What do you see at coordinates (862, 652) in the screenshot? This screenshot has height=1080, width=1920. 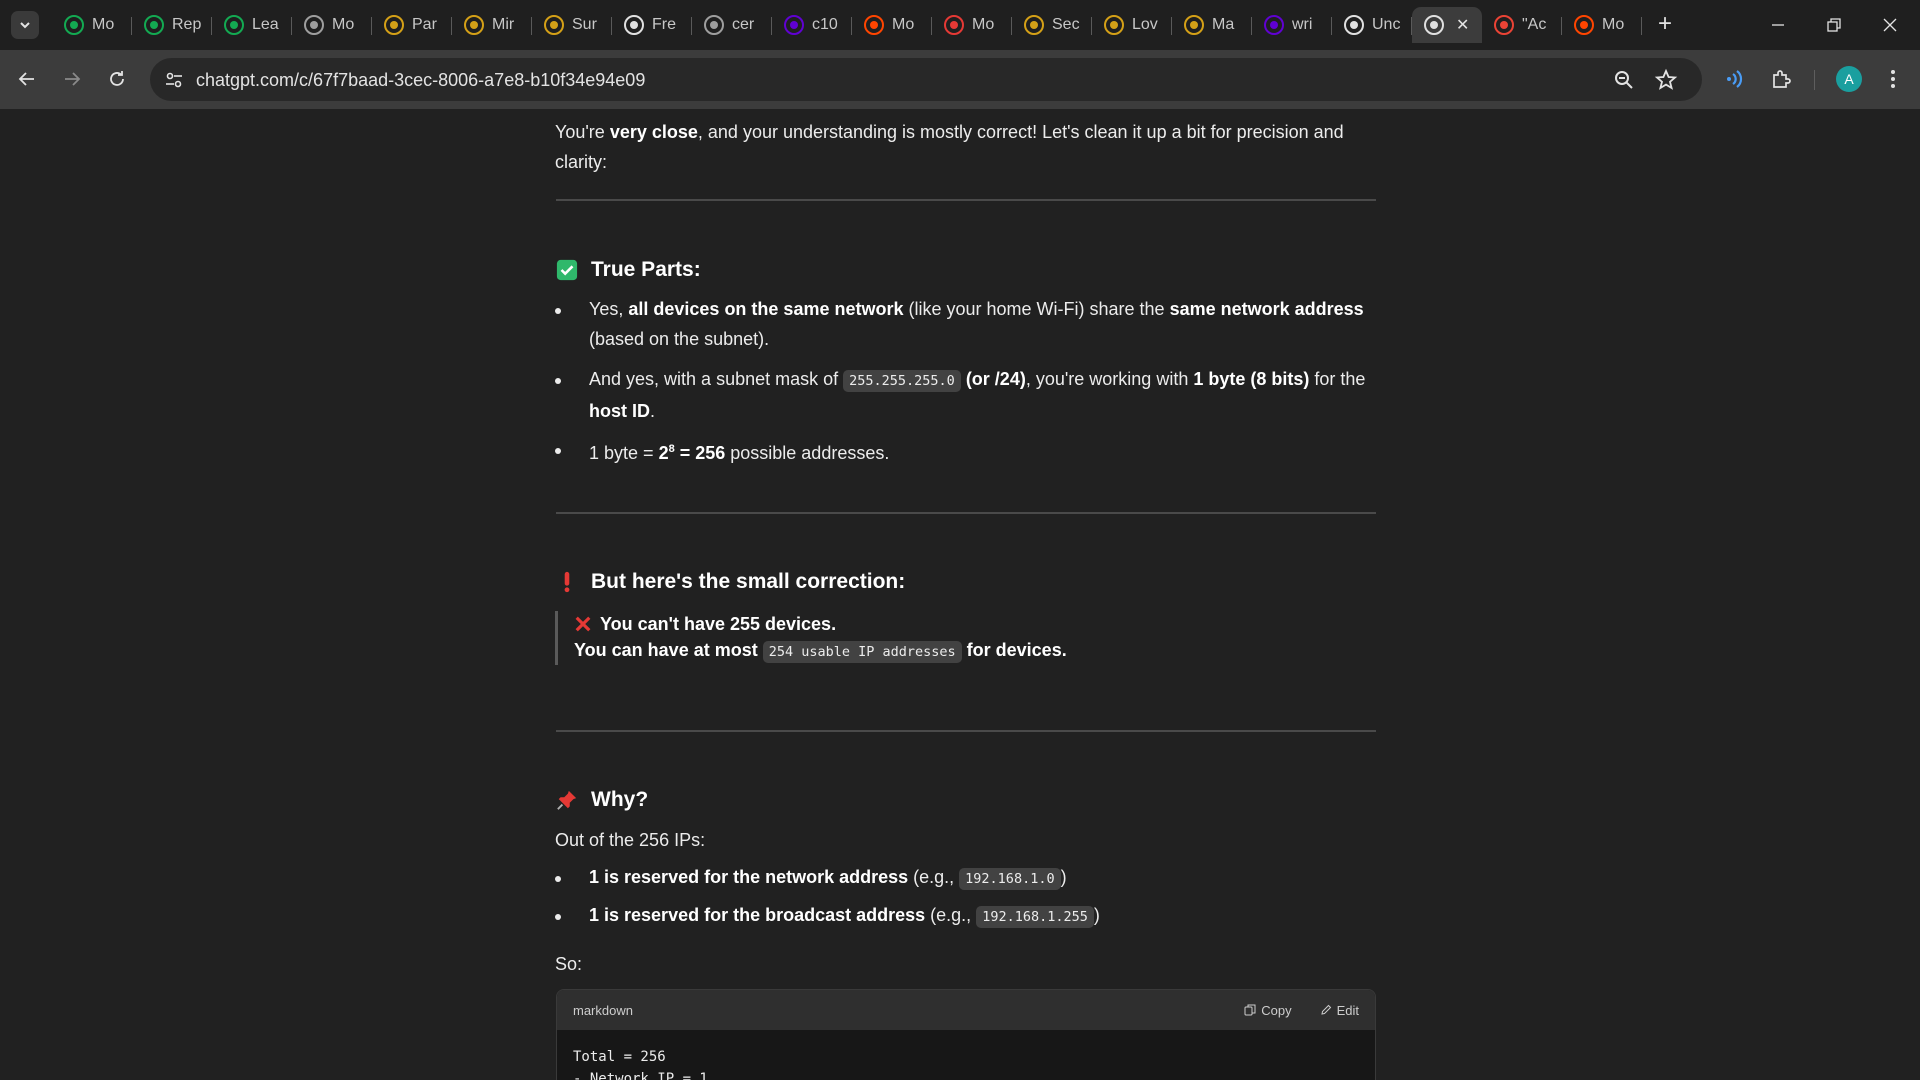 I see `inline-code: 254 usable IP addresses` at bounding box center [862, 652].